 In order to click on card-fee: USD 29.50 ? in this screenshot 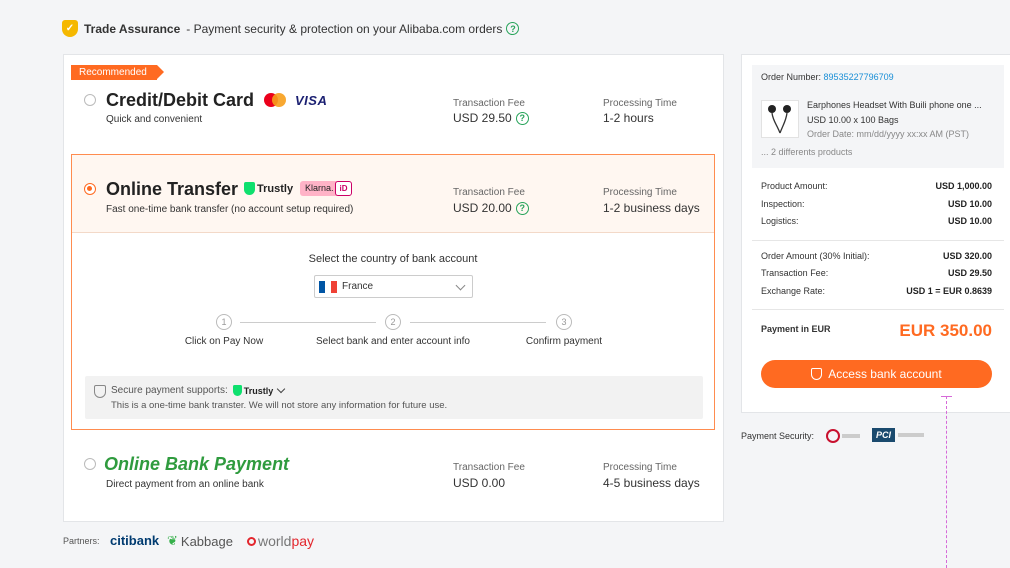, I will do `click(491, 118)`.